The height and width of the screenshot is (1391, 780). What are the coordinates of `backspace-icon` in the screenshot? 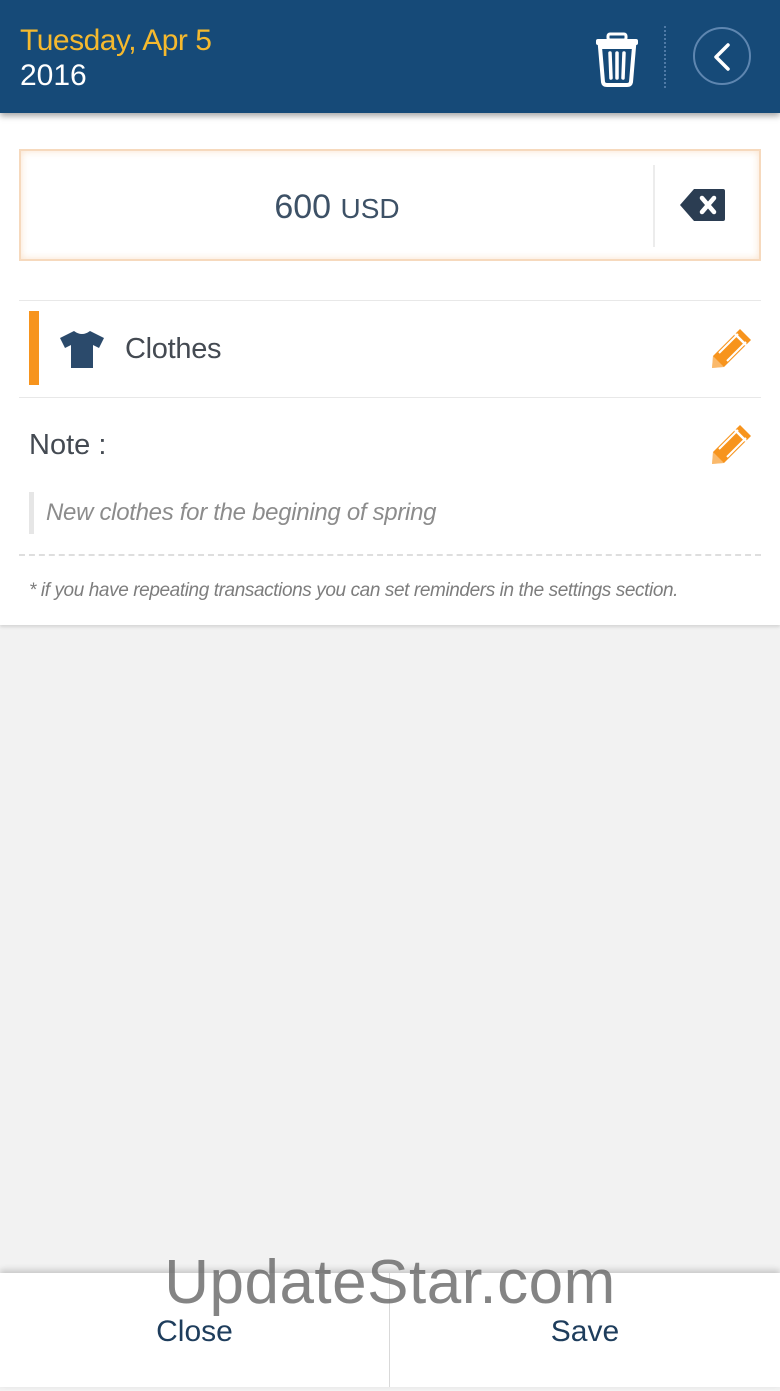 It's located at (702, 205).